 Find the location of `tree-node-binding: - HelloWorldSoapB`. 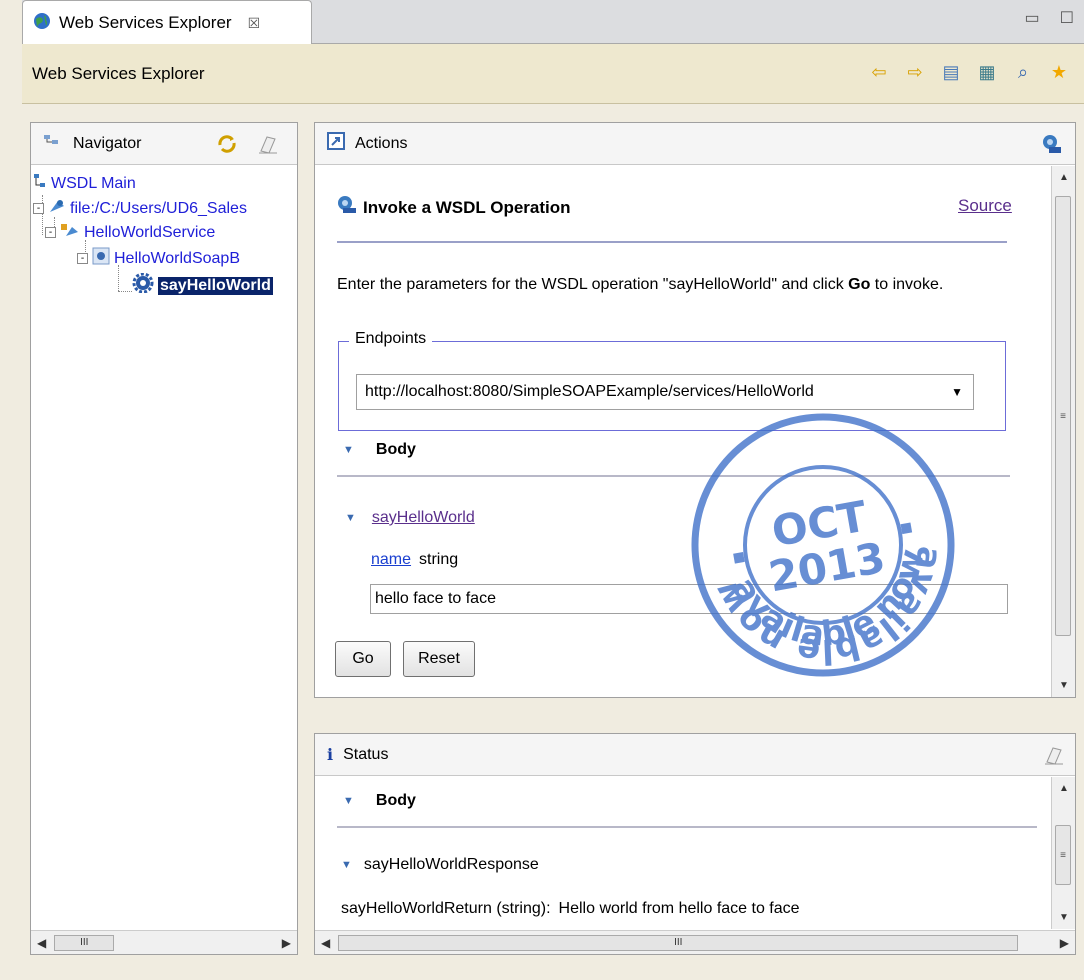

tree-node-binding: - HelloWorldSoapB is located at coordinates (158, 258).